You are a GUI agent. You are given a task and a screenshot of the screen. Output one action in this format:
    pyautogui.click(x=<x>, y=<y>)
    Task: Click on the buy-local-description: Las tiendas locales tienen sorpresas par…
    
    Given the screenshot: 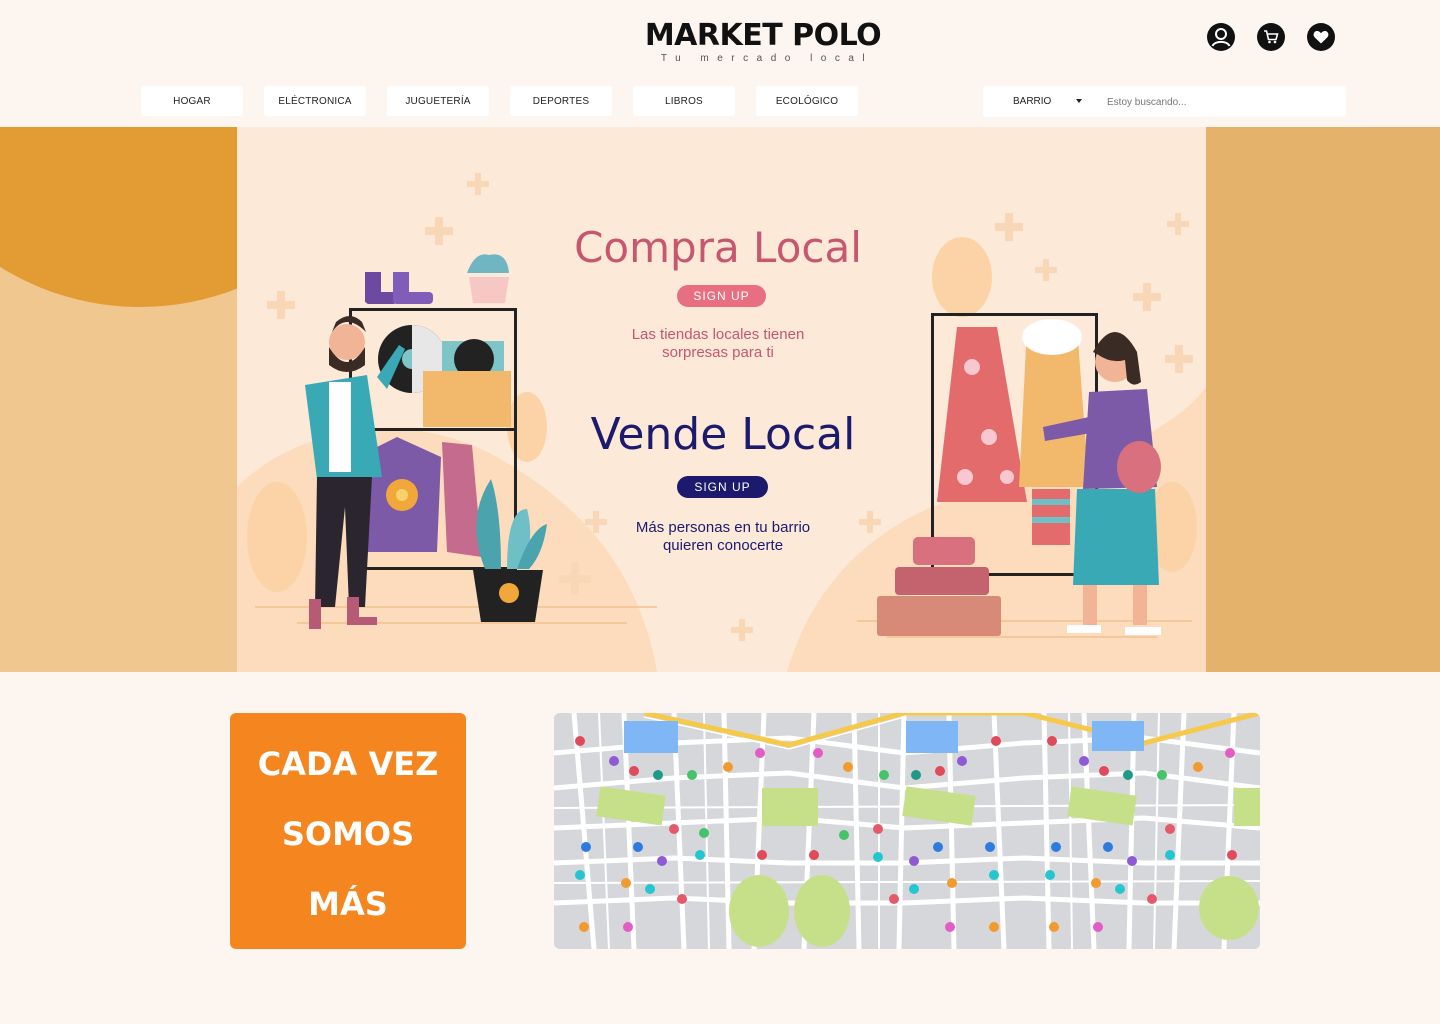 What is the action you would take?
    pyautogui.click(x=718, y=344)
    